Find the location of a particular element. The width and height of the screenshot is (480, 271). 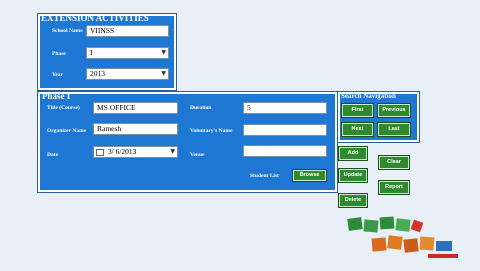

delete-button: Delete is located at coordinates (353, 200).